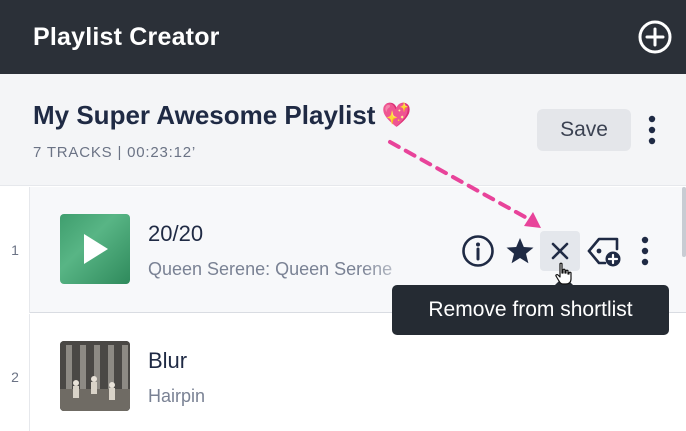 Image resolution: width=686 pixels, height=431 pixels. I want to click on hand-pointer-cursor-icon, so click(563, 273).